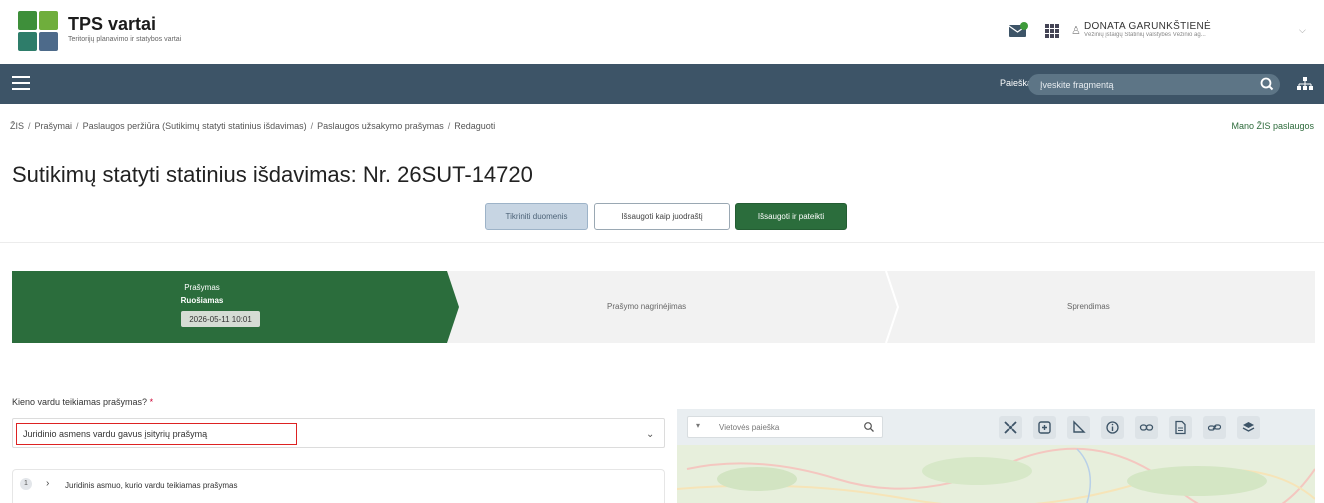 This screenshot has width=1324, height=503. I want to click on chevron-down-icon: ▾, so click(698, 425).